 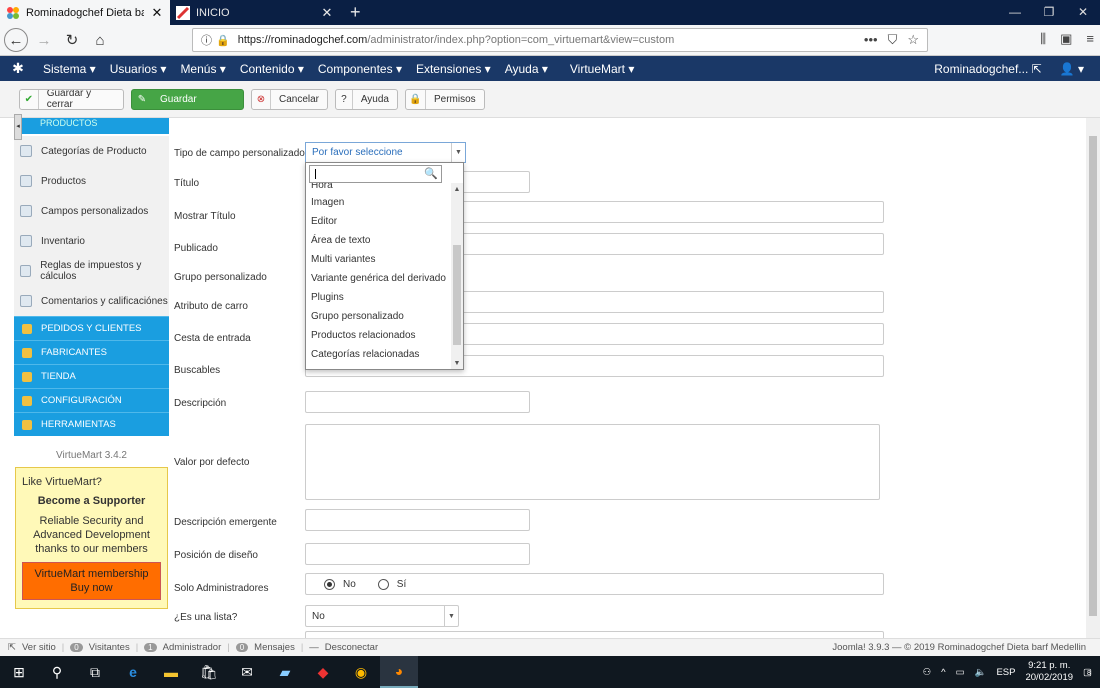 I want to click on chevron-up-icon: ▲, so click(x=457, y=189).